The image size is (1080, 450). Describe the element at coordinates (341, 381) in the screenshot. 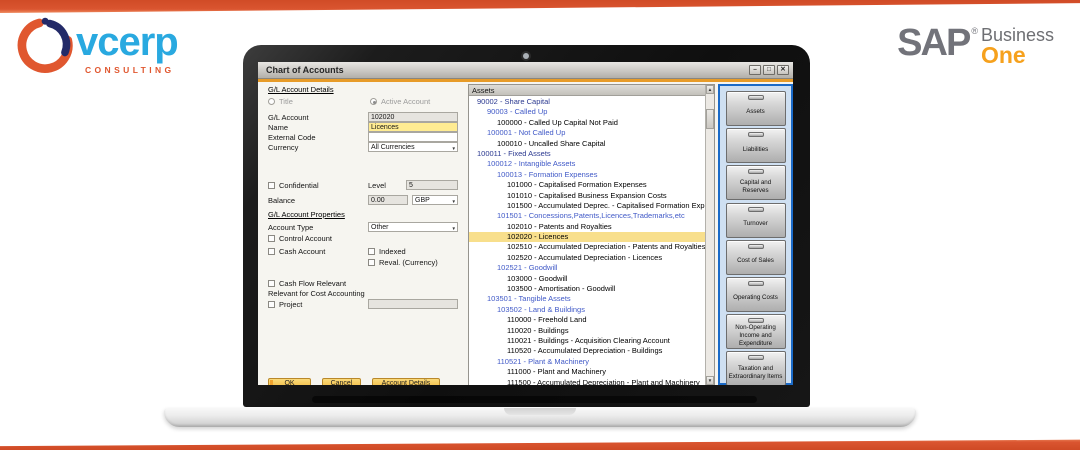

I see `cancel-button: Cancel` at that location.